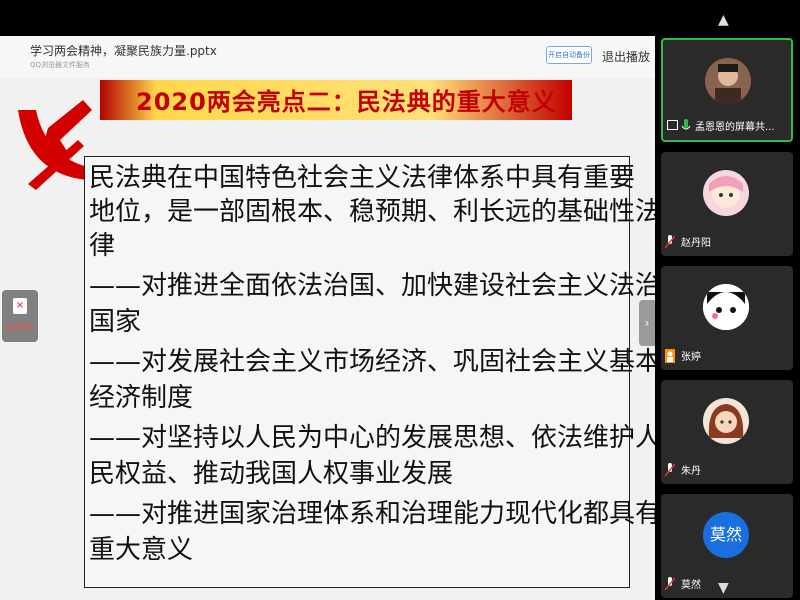 The image size is (800, 600). Describe the element at coordinates (723, 20) in the screenshot. I see `scroll-up-icon: ▲` at that location.